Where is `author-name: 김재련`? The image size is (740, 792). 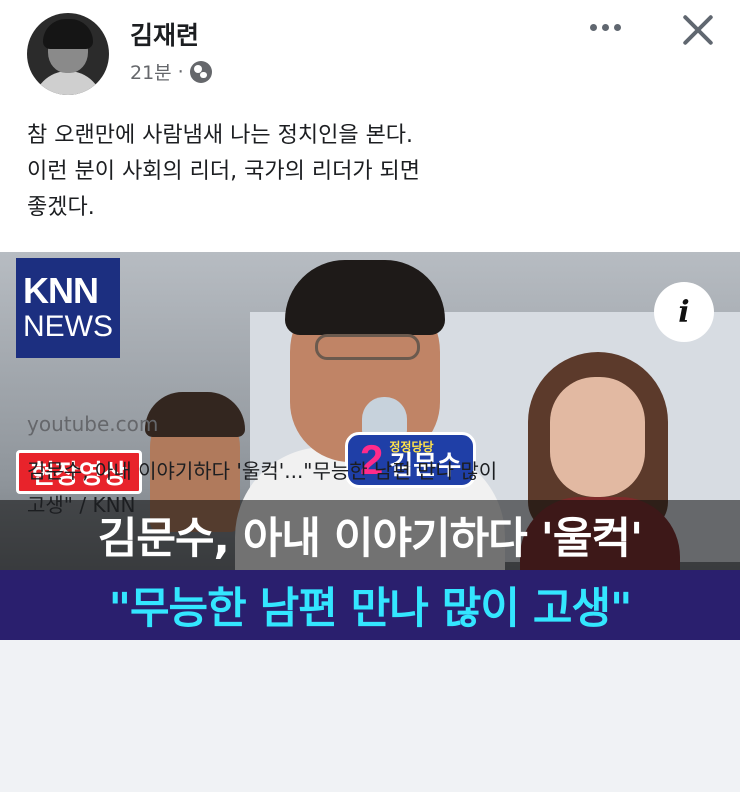 author-name: 김재련 is located at coordinates (164, 34).